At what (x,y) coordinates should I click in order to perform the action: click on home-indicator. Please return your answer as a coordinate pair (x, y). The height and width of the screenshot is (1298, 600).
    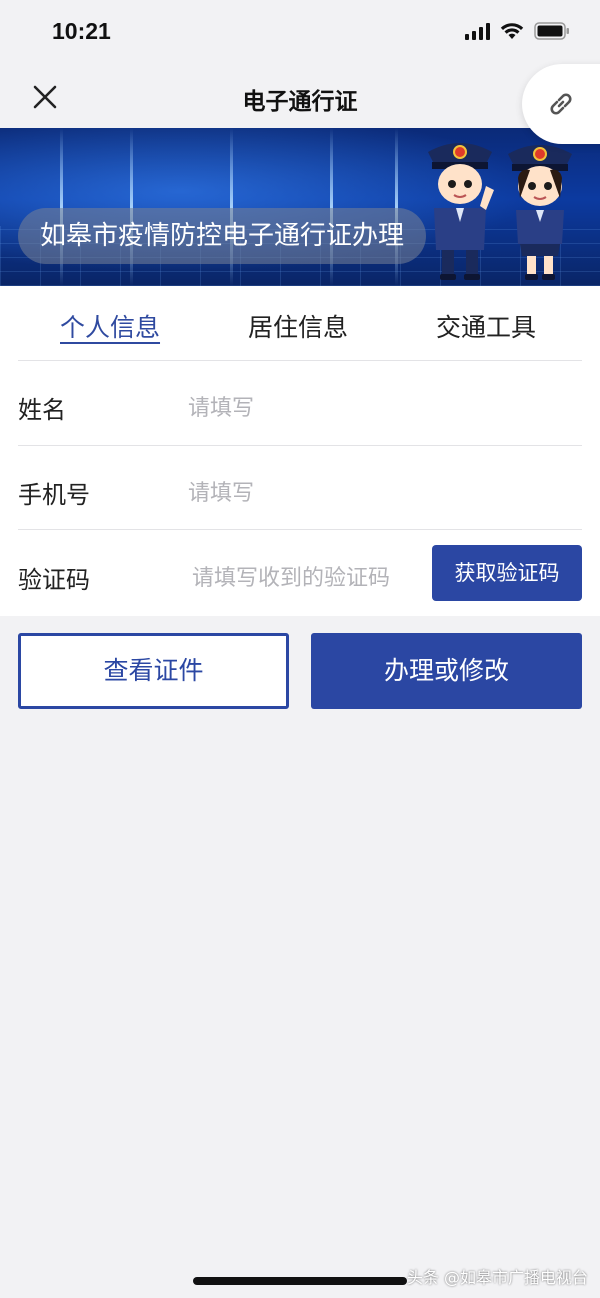
    Looking at the image, I should click on (300, 1281).